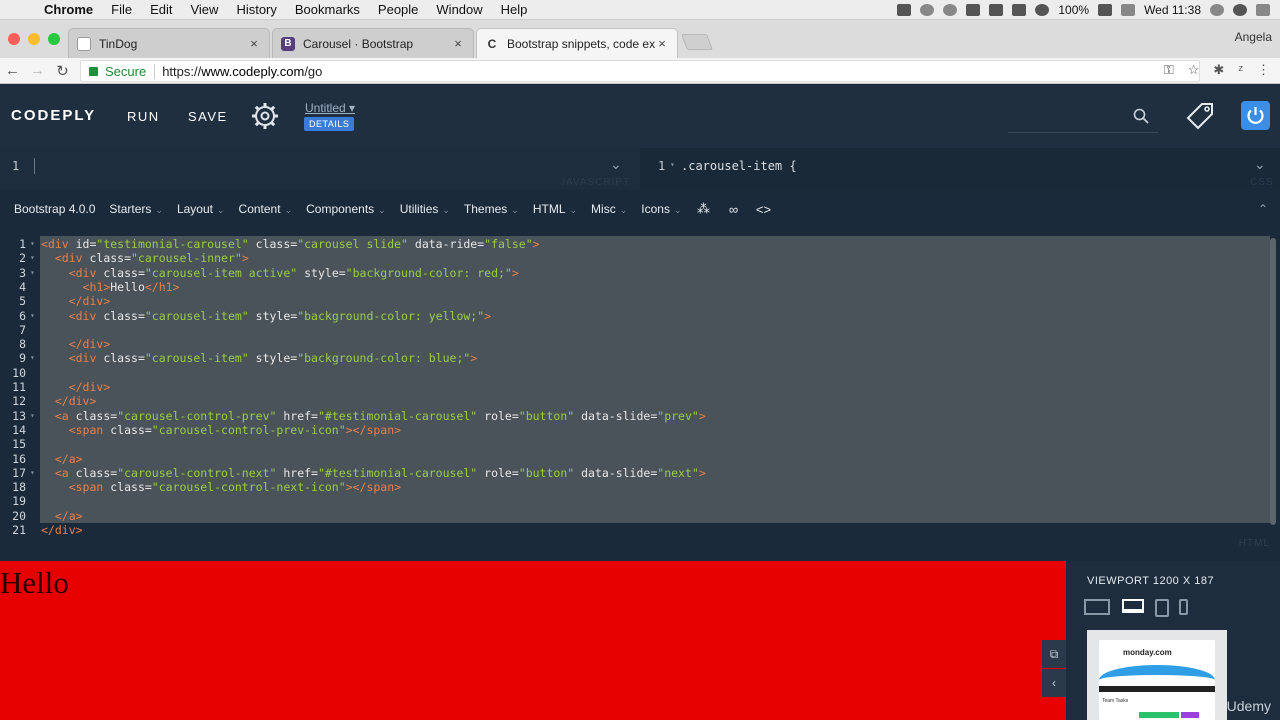 Image resolution: width=1280 pixels, height=720 pixels. What do you see at coordinates (491, 209) in the screenshot?
I see `menu-themes: Themes ⌄` at bounding box center [491, 209].